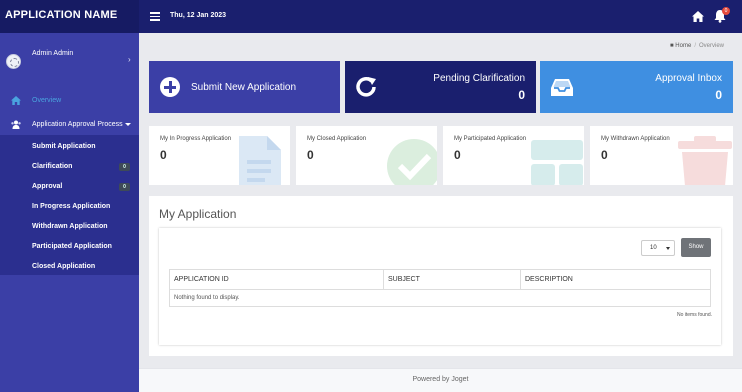 Image resolution: width=742 pixels, height=392 pixels. What do you see at coordinates (64, 266) in the screenshot?
I see `submenu-label: Closed Application` at bounding box center [64, 266].